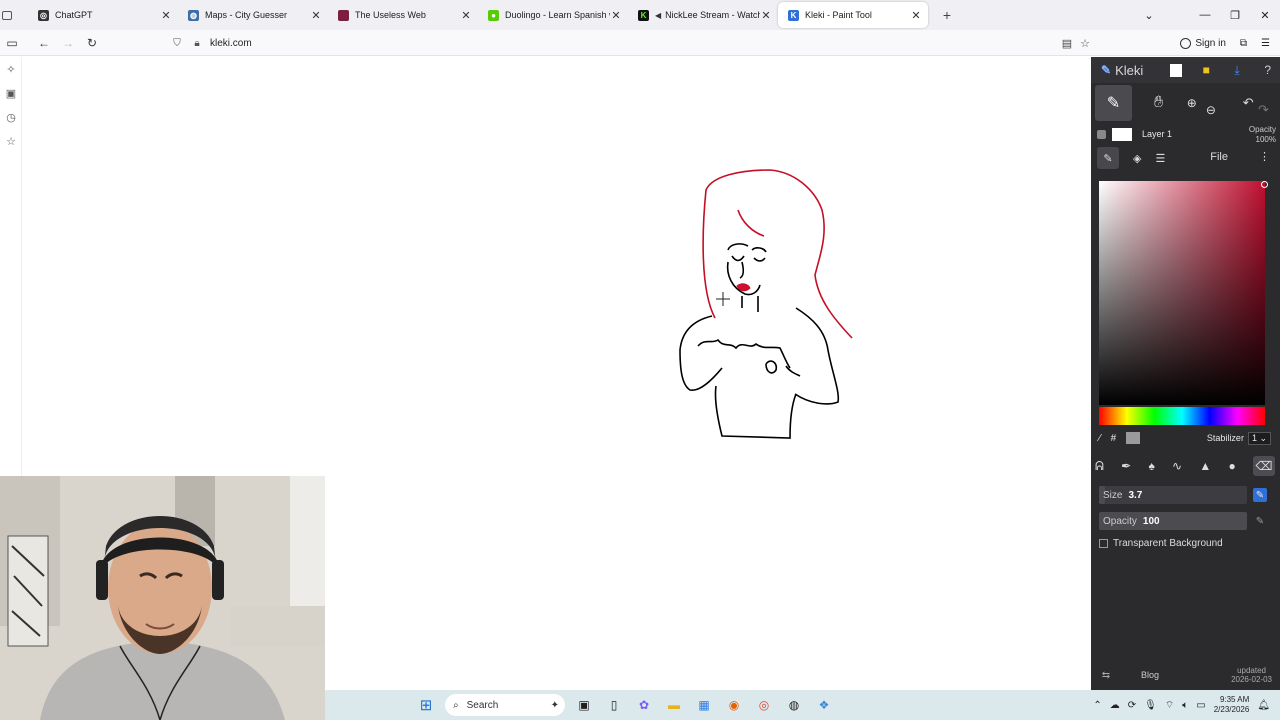 Image resolution: width=1280 pixels, height=720 pixels. I want to click on file-explorer-icon: ▬, so click(674, 705).